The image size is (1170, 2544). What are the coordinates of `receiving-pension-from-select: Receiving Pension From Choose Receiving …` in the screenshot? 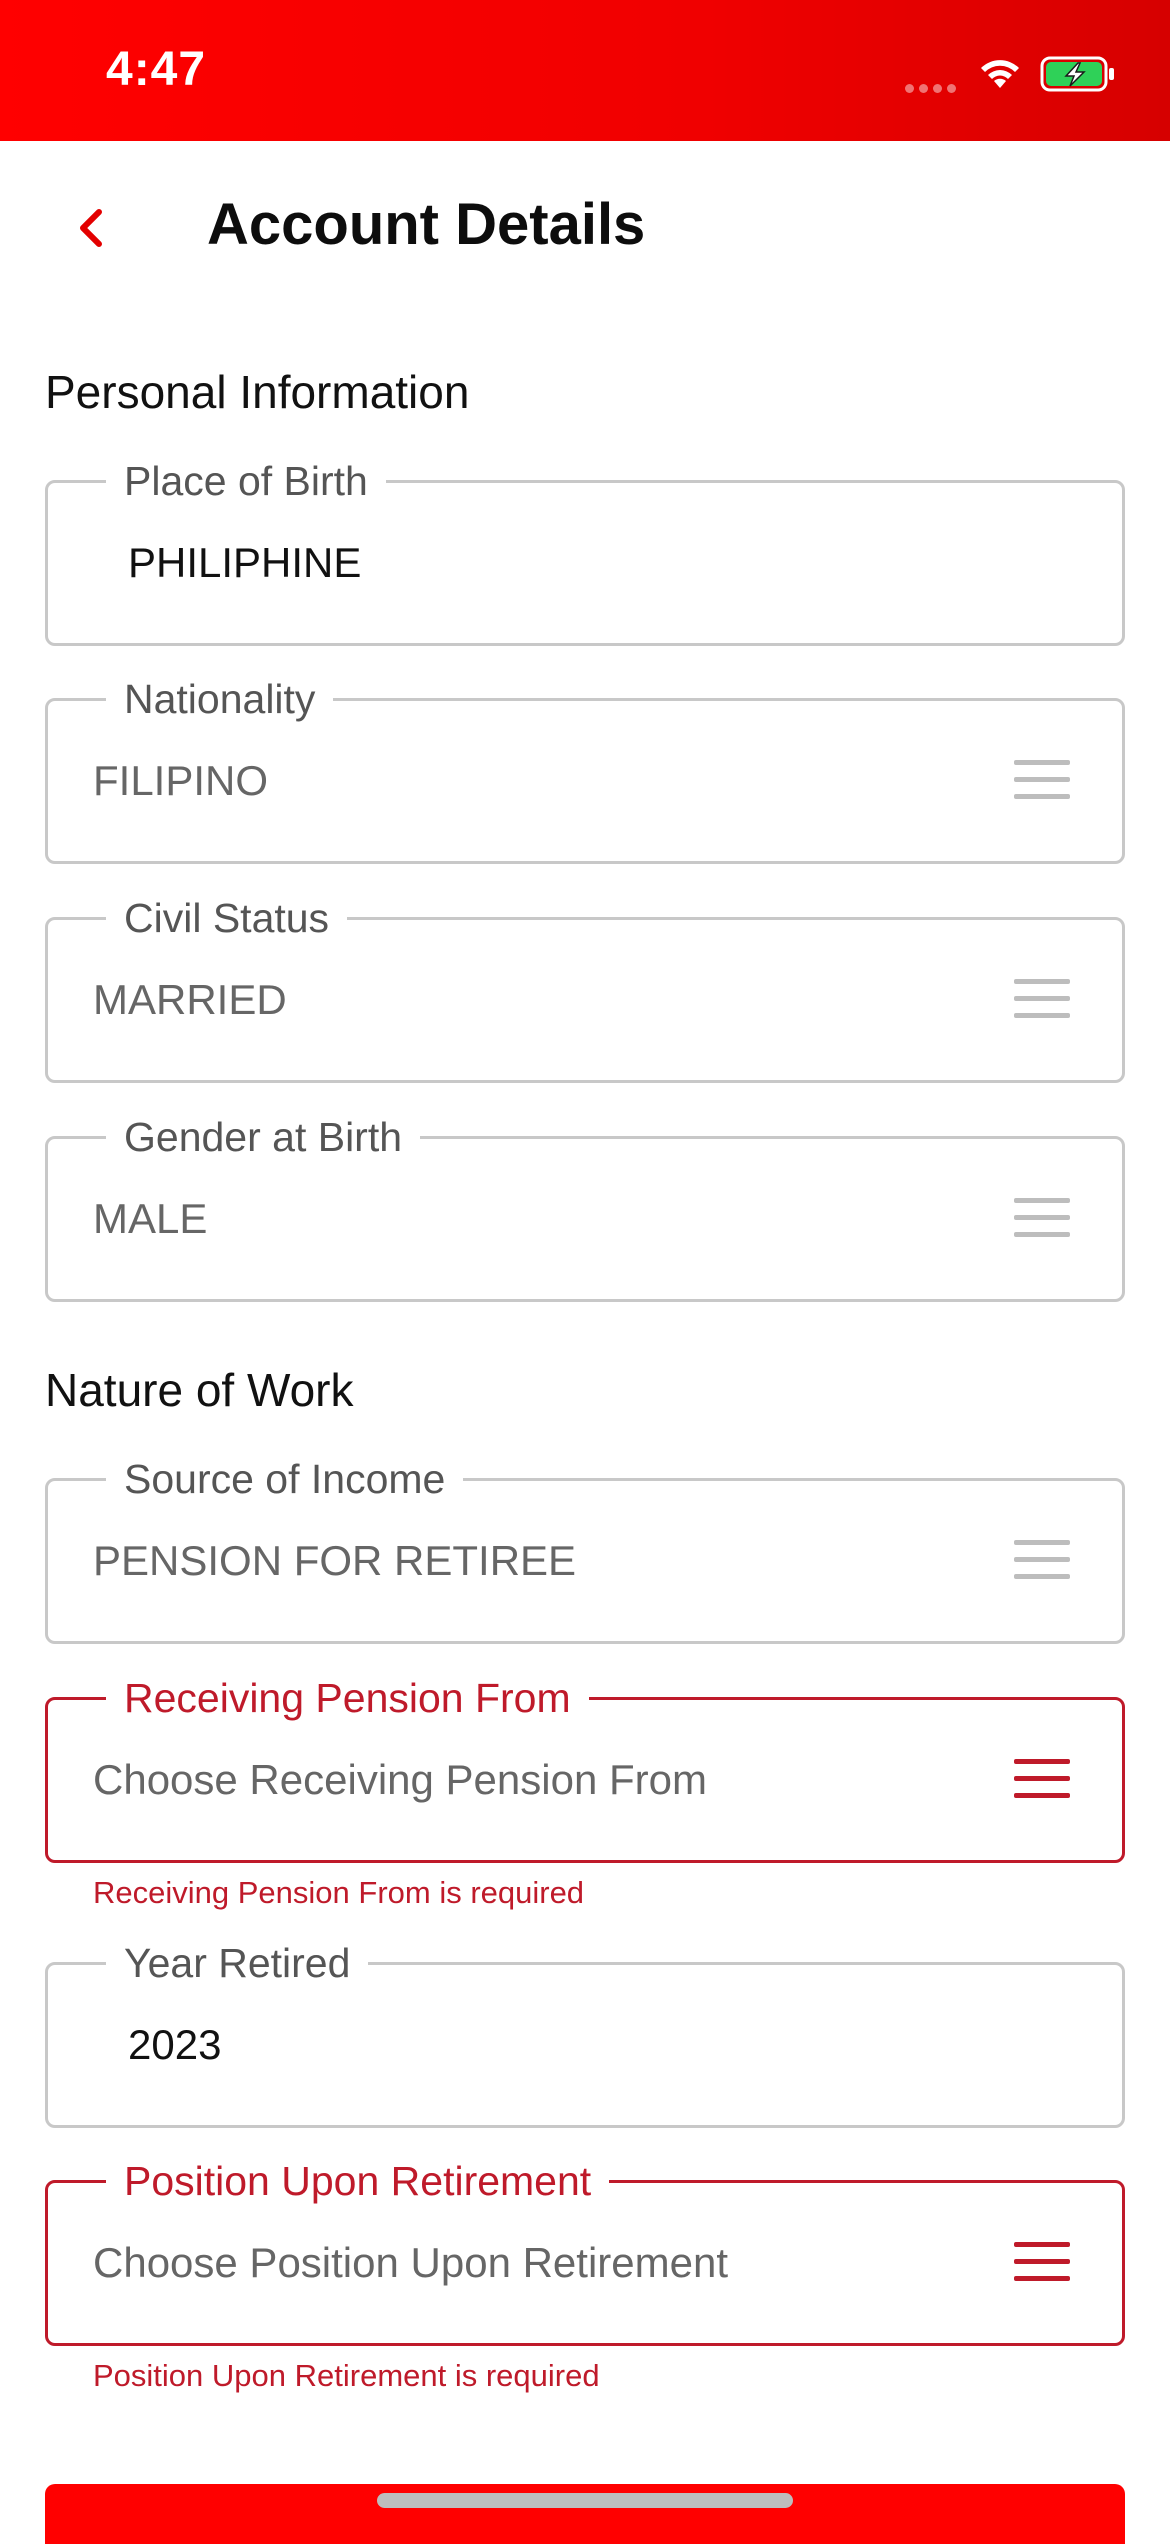 It's located at (585, 1766).